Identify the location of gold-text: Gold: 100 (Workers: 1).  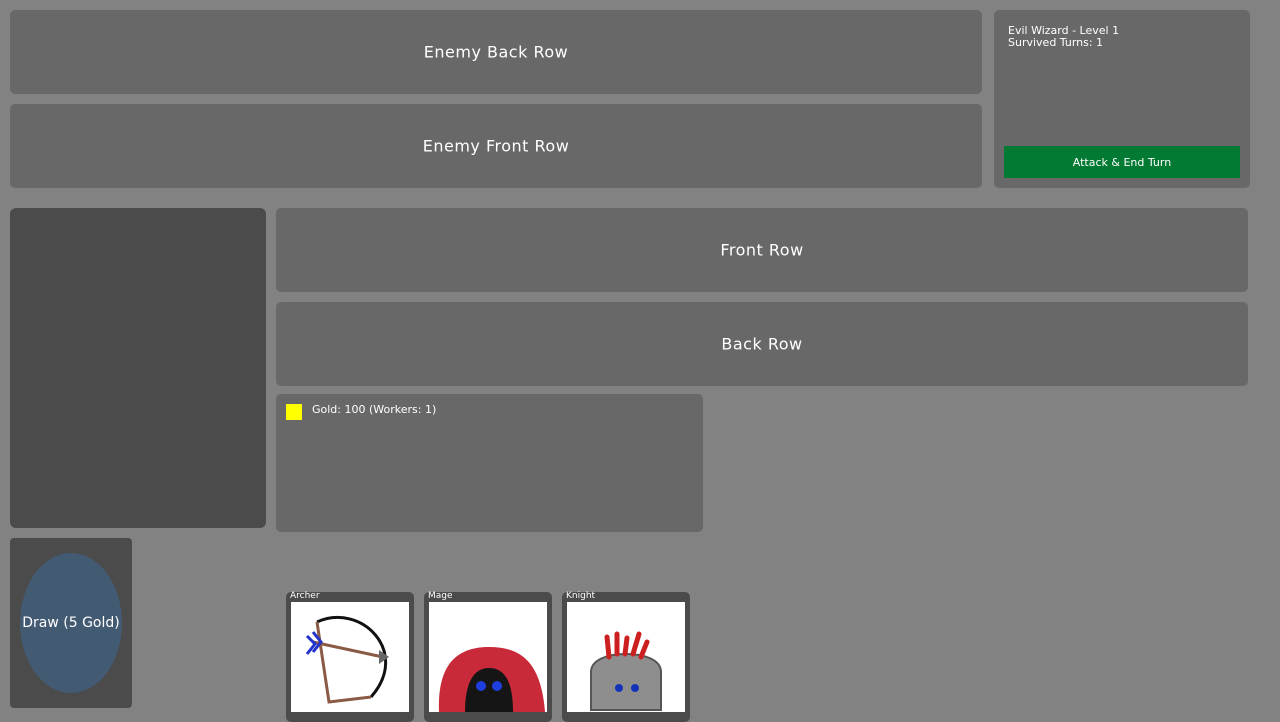
(374, 409).